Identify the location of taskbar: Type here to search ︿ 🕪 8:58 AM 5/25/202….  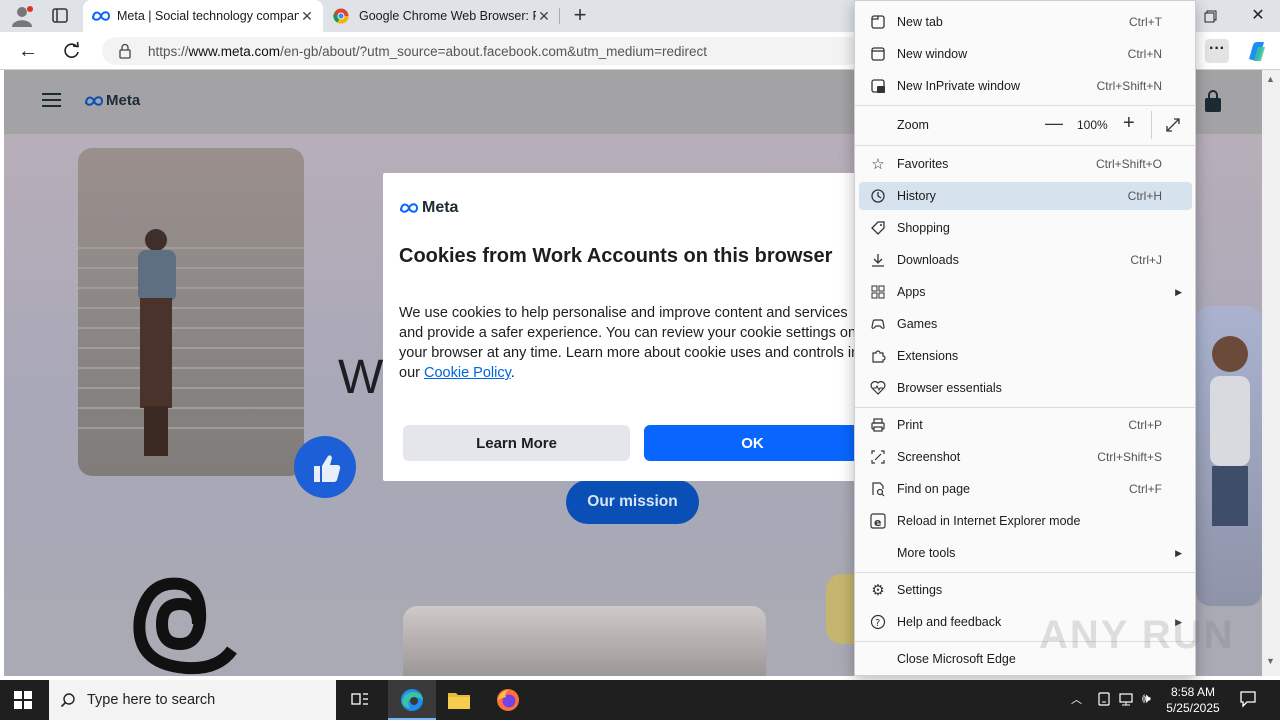
(640, 700).